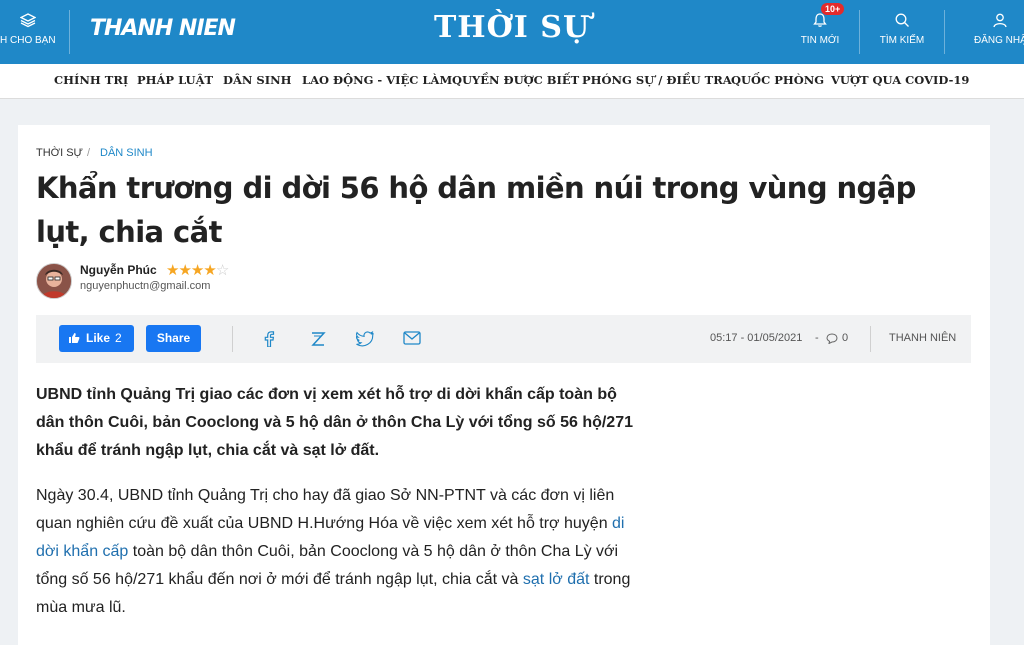 The height and width of the screenshot is (645, 1024). I want to click on section-title: THỜI SỰ, so click(512, 27).